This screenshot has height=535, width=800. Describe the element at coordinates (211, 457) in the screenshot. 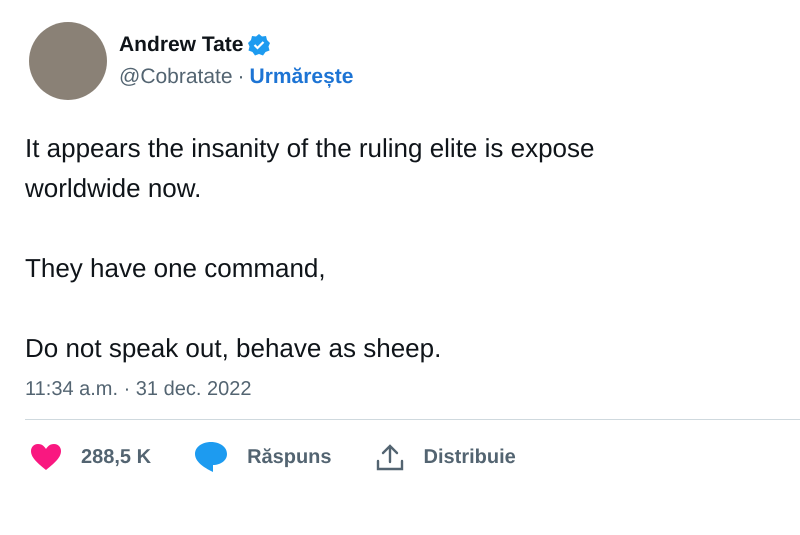

I see `speech-bubble-icon` at that location.